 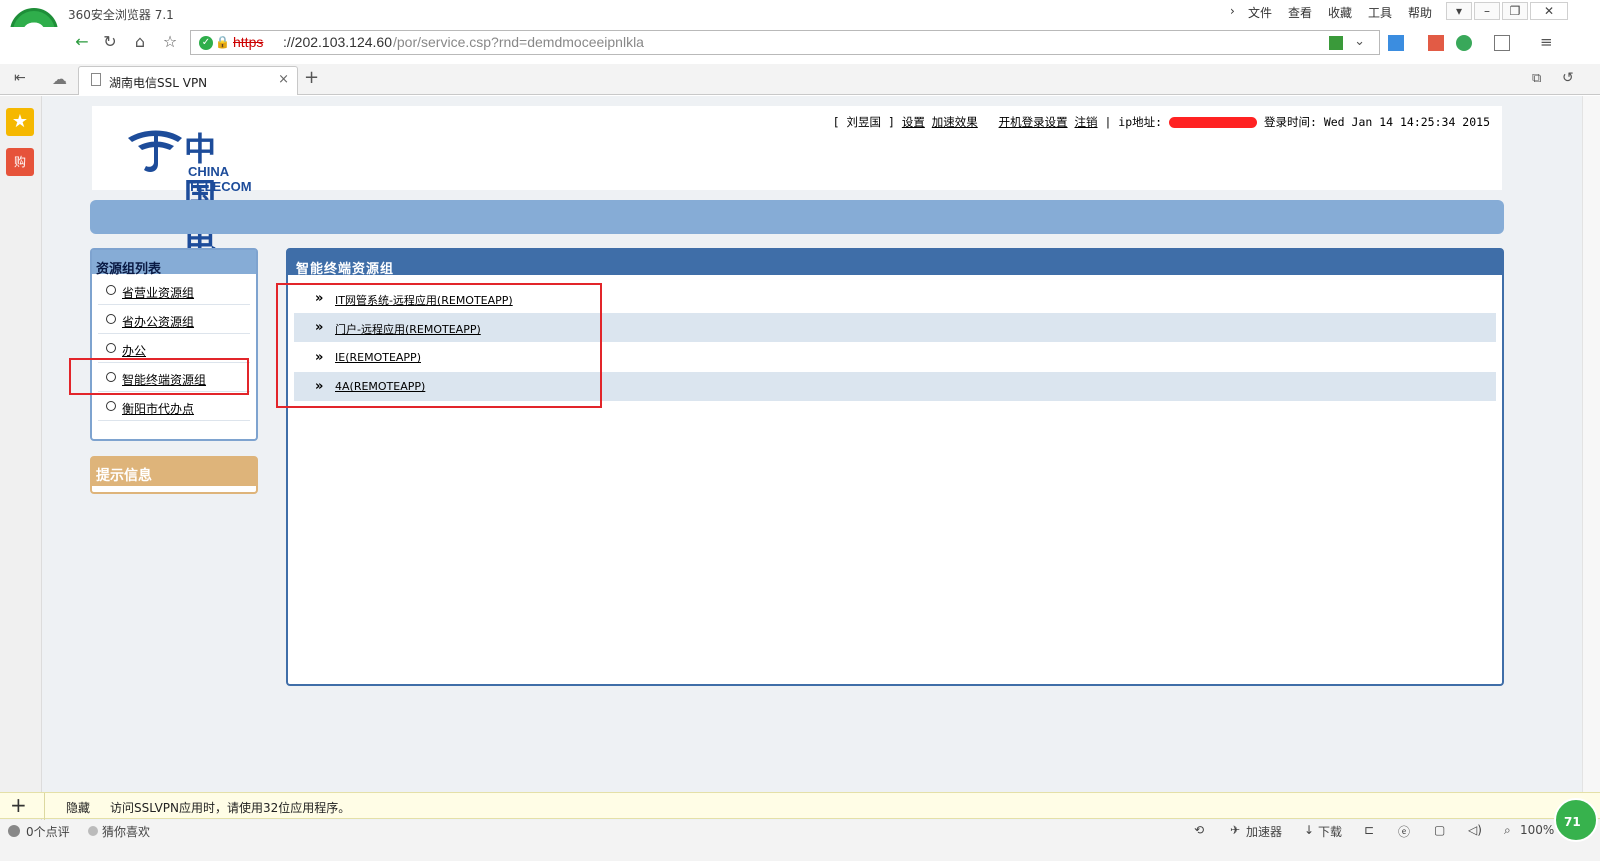 I want to click on tip-panel-header: 提示信息, so click(x=174, y=472).